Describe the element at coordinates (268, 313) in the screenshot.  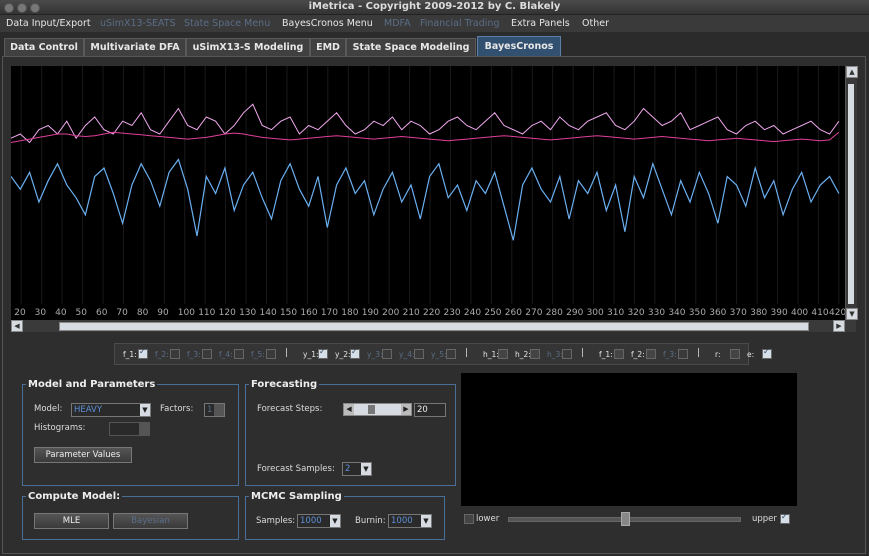
I see `x-tick-label: 140` at that location.